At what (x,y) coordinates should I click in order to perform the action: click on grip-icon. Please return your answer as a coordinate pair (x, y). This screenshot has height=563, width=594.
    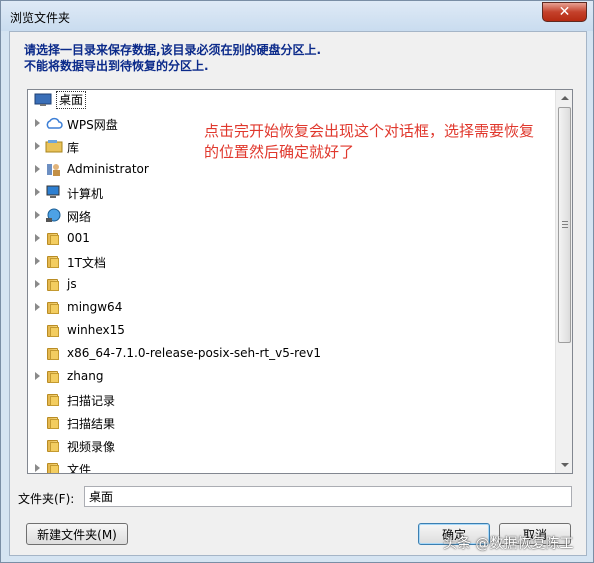
    Looking at the image, I should click on (565, 224).